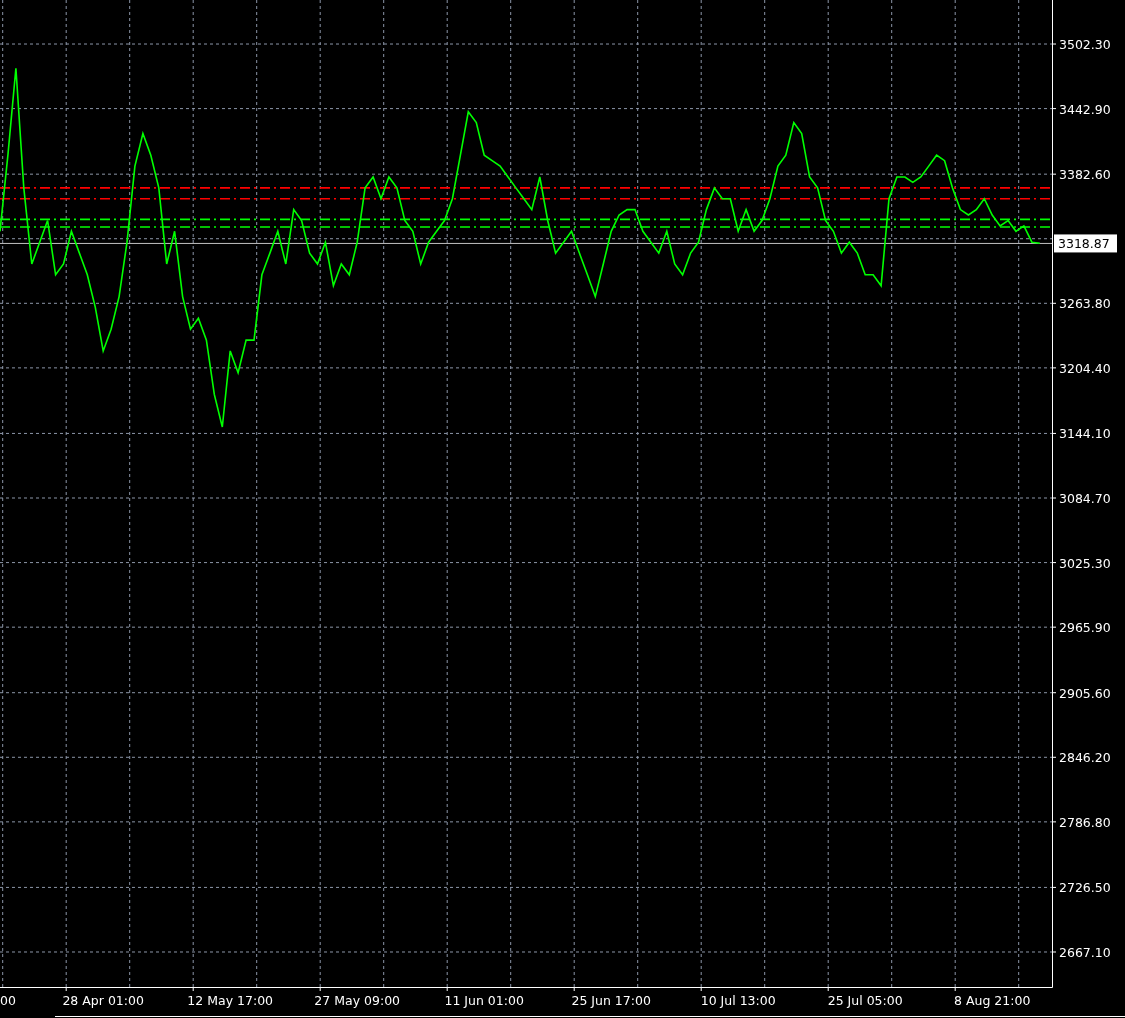 Image resolution: width=1125 pixels, height=1018 pixels. I want to click on time-axis-label: 25 Jul 05:00, so click(865, 1000).